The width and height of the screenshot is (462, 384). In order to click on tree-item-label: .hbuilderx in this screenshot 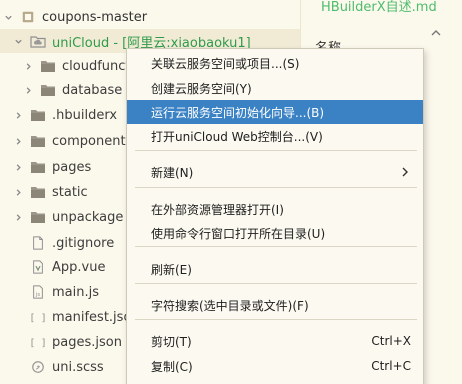, I will do `click(85, 115)`.